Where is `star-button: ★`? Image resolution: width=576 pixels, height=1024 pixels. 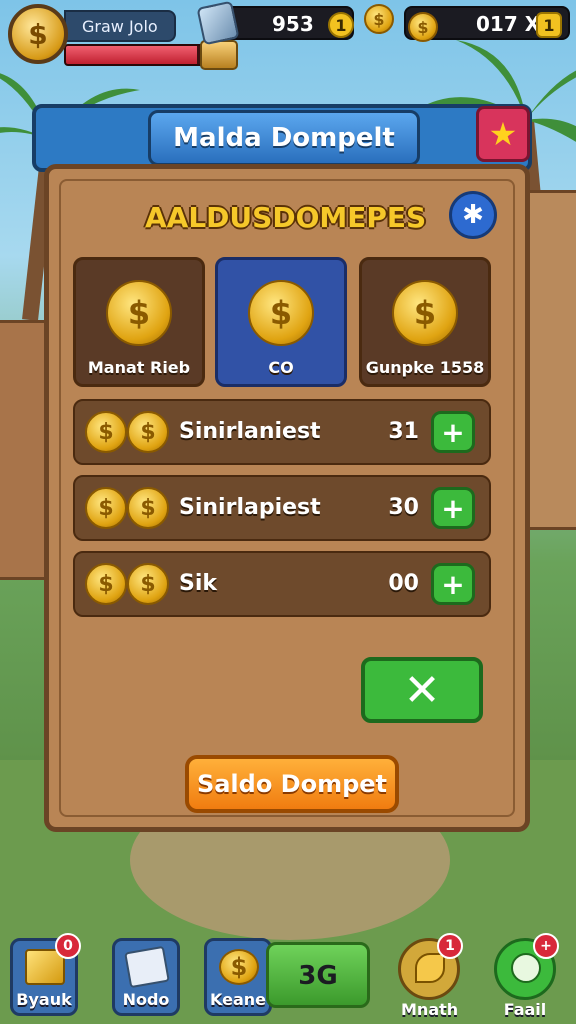
star-button: ★ is located at coordinates (503, 134).